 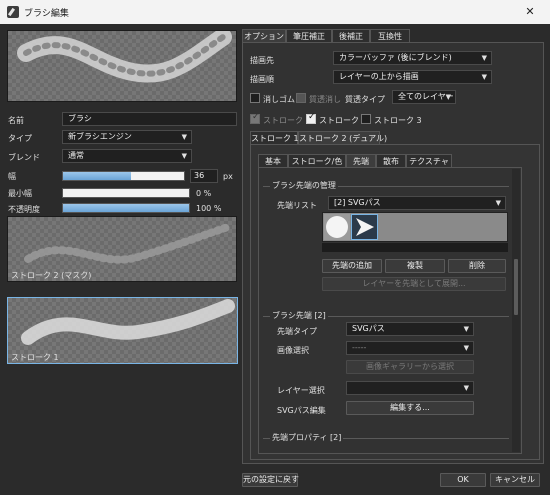 I want to click on tip-type-select: SVGパス ▼, so click(x=410, y=329).